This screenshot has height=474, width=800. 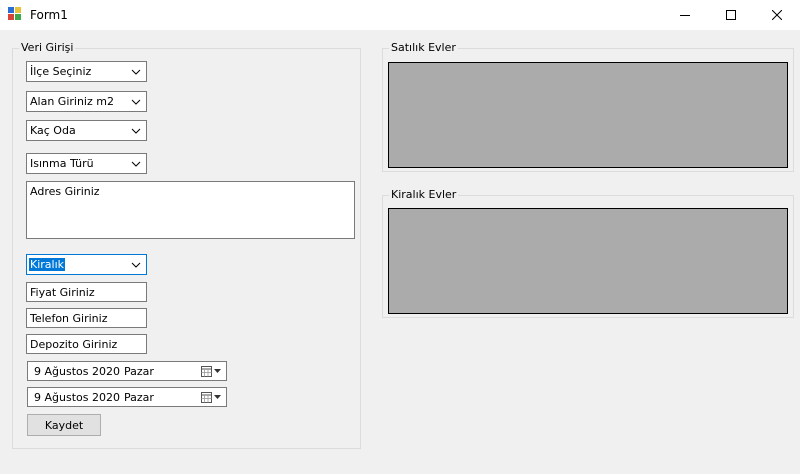 I want to click on date-picker-1-weekday: Pazar, so click(x=139, y=371).